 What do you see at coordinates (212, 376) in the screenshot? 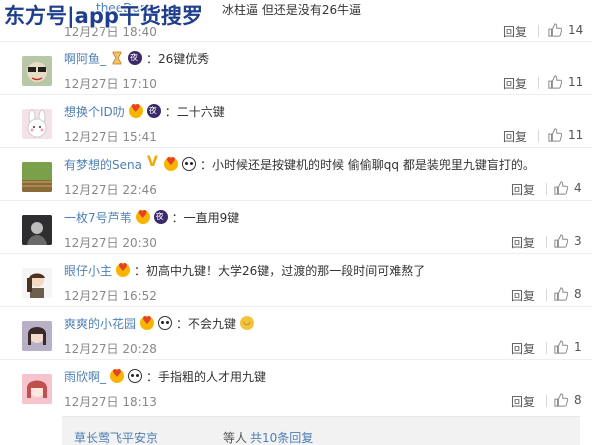
I see `comment-text: 手指粗的人才用九键` at bounding box center [212, 376].